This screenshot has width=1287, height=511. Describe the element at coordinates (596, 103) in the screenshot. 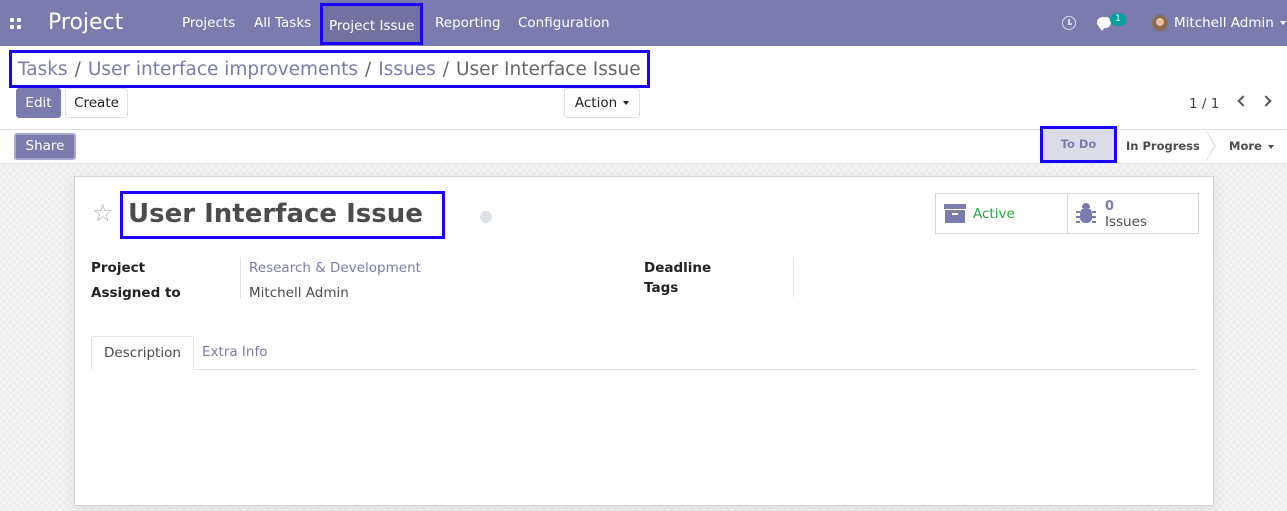

I see `action-label: Action` at that location.